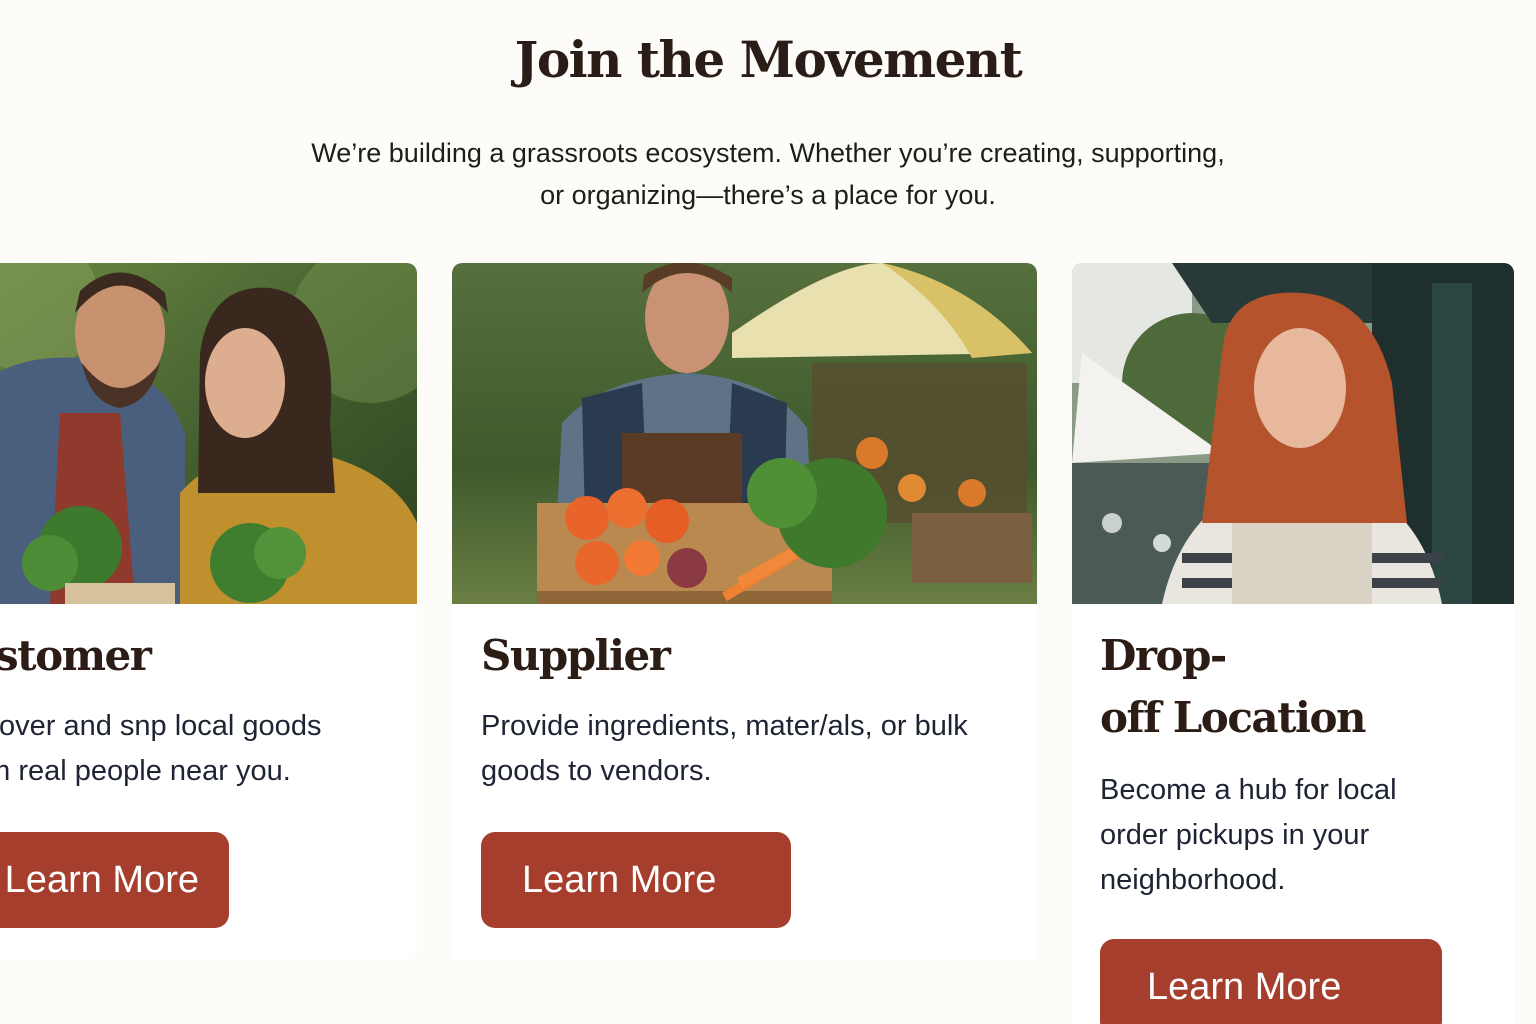 This screenshot has height=1024, width=1536. Describe the element at coordinates (1163, 655) in the screenshot. I see `card-title-line: Drop-` at that location.